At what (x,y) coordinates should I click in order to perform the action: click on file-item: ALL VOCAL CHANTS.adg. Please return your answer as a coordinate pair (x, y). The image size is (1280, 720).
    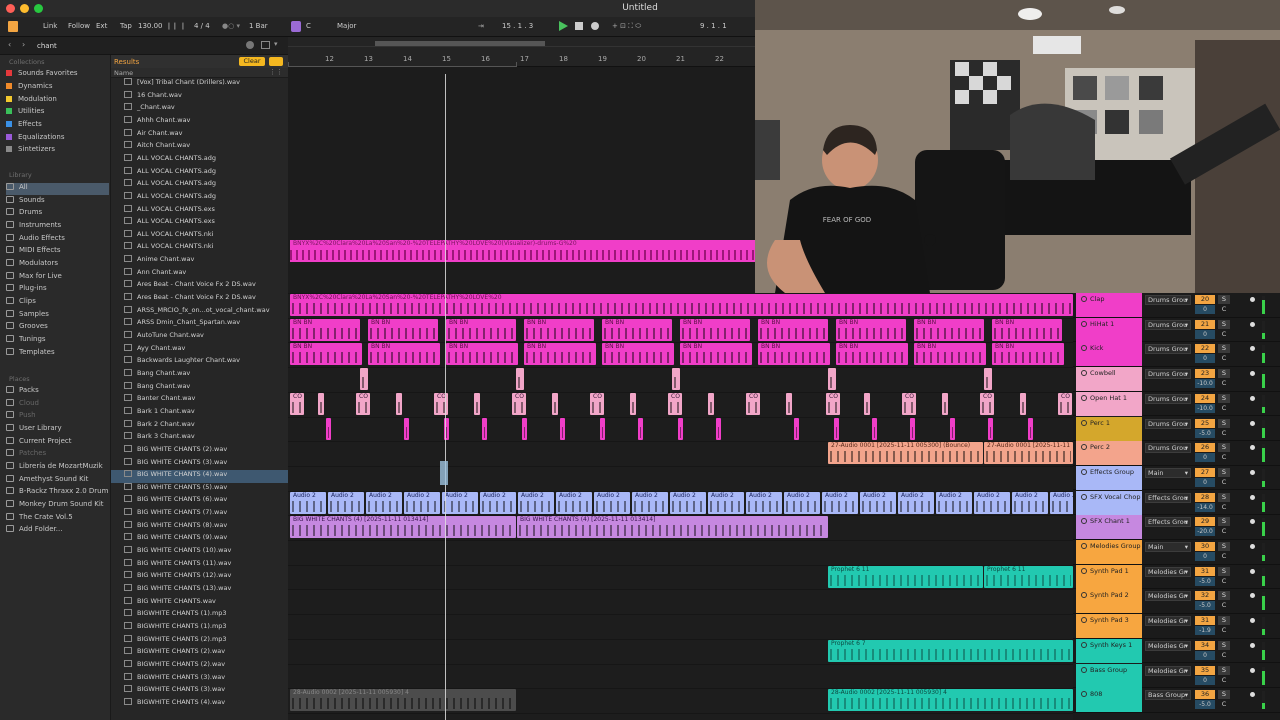
    Looking at the image, I should click on (200, 185).